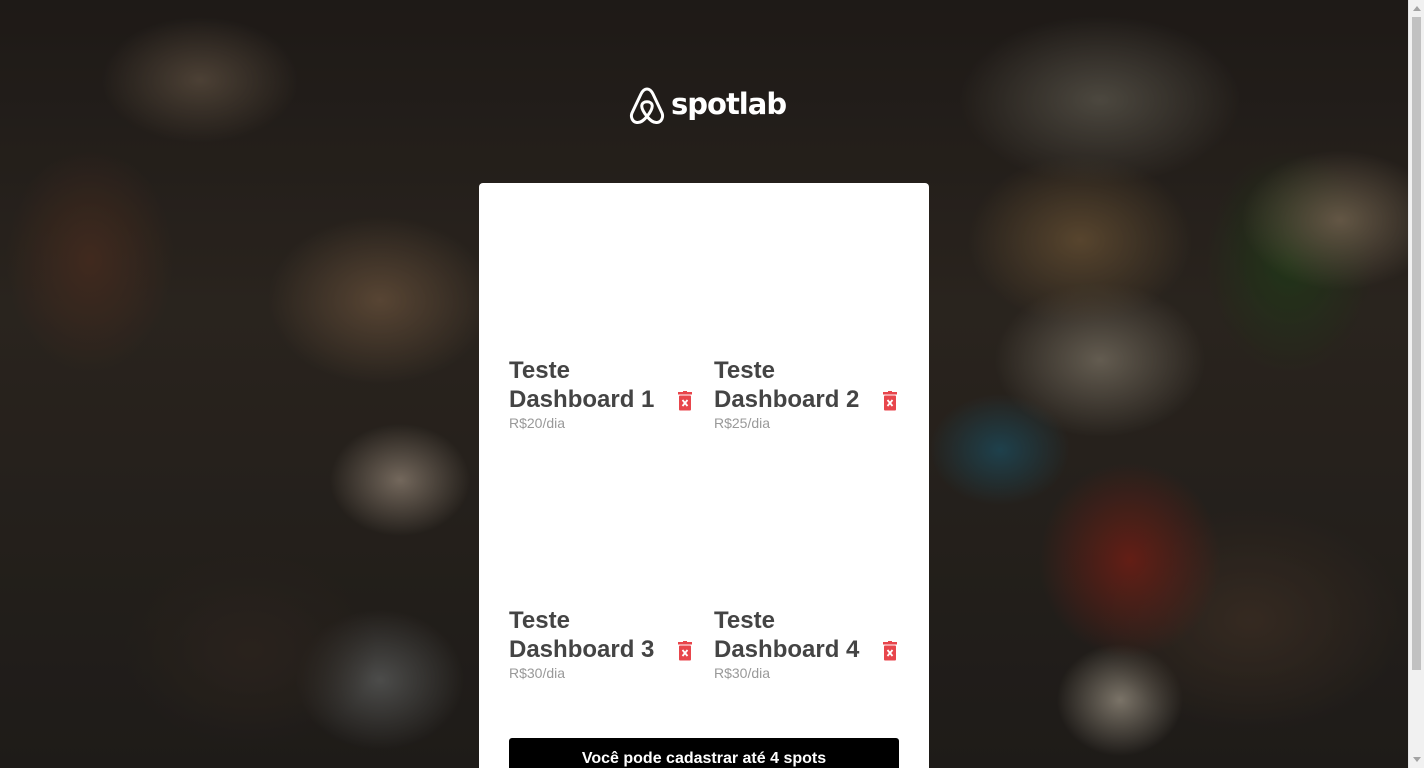 The image size is (1424, 768). I want to click on spot-item: Teste Dashboard 4 R$30/dia, so click(806, 586).